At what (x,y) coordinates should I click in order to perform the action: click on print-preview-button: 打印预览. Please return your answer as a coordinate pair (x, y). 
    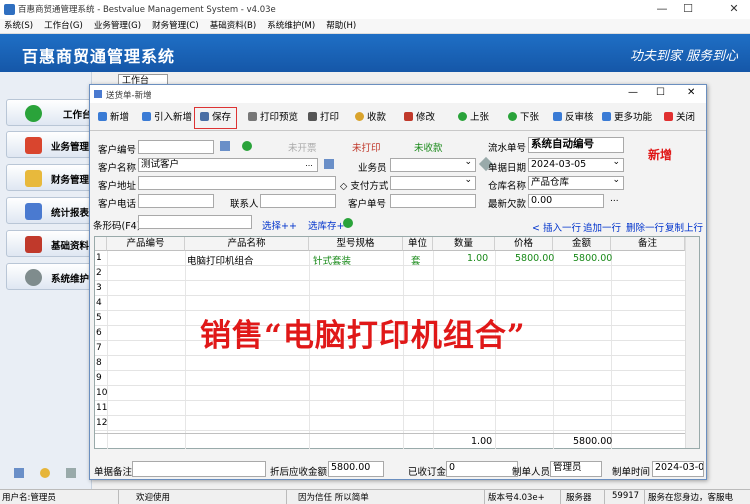
    Looking at the image, I should click on (273, 118).